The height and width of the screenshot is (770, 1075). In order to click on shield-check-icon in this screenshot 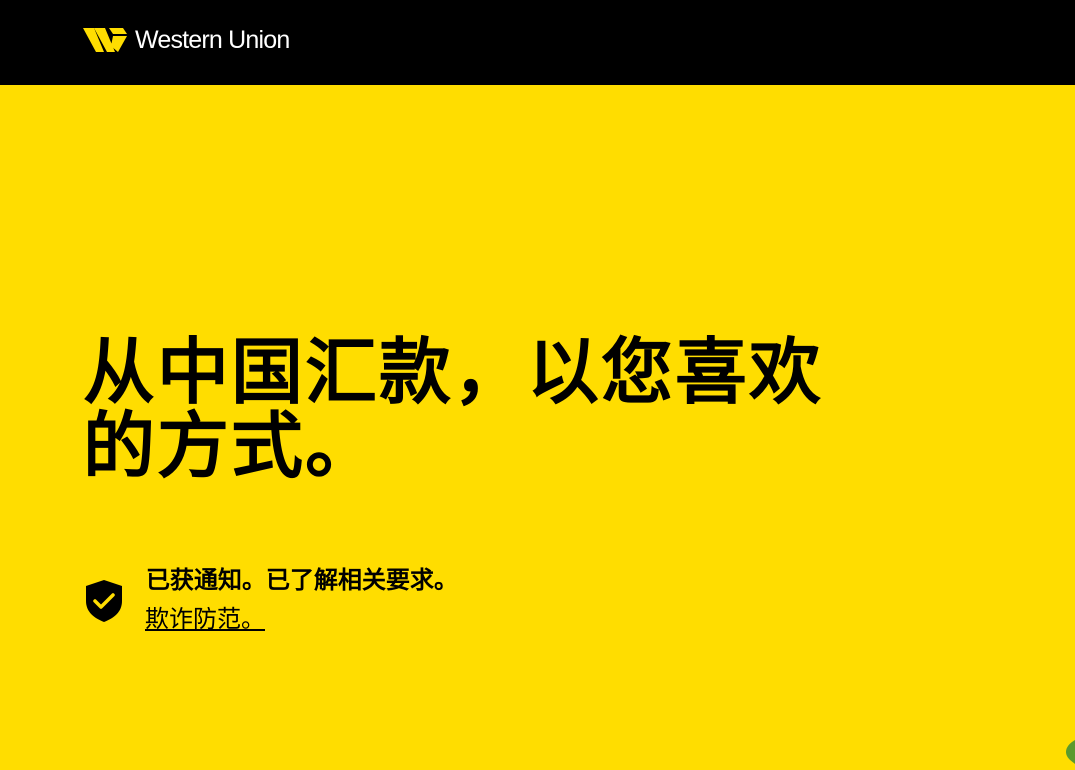, I will do `click(104, 601)`.